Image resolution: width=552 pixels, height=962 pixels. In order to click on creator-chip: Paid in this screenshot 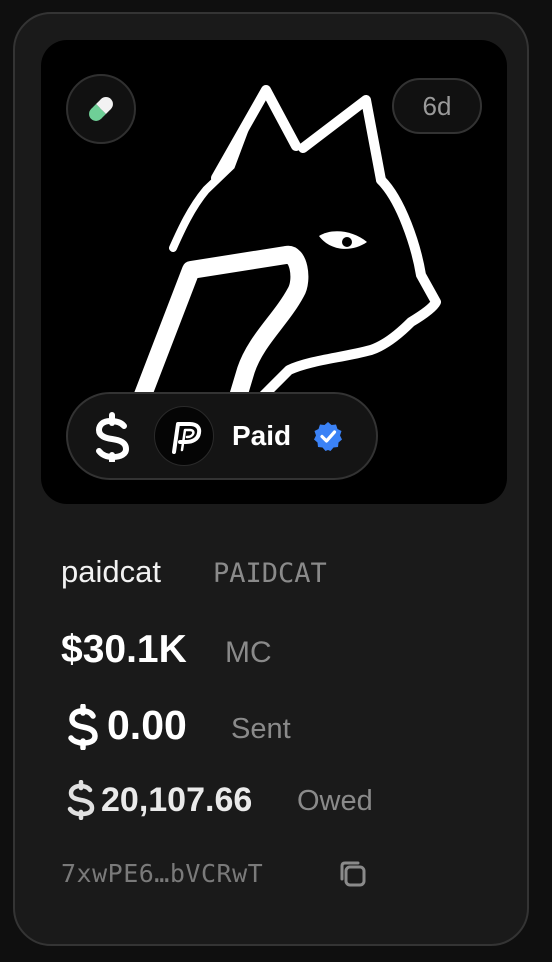, I will do `click(222, 436)`.